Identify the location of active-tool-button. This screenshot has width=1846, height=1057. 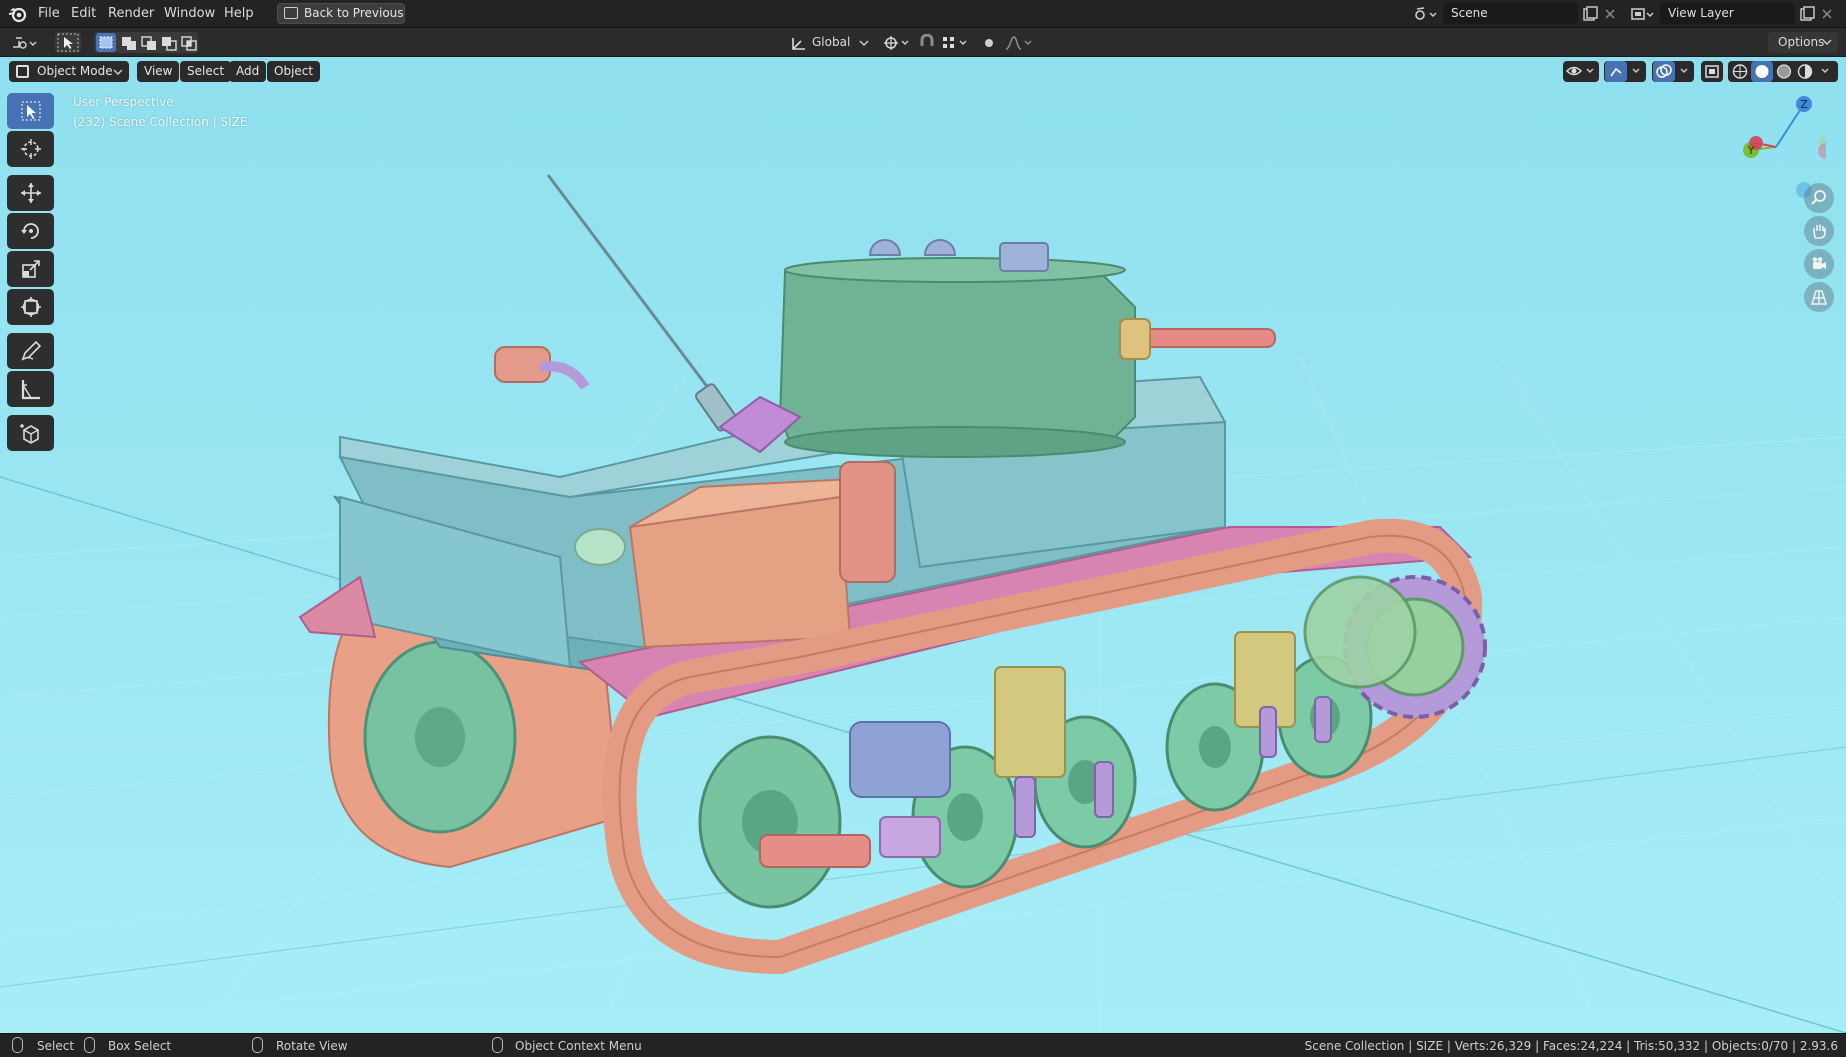
(68, 42).